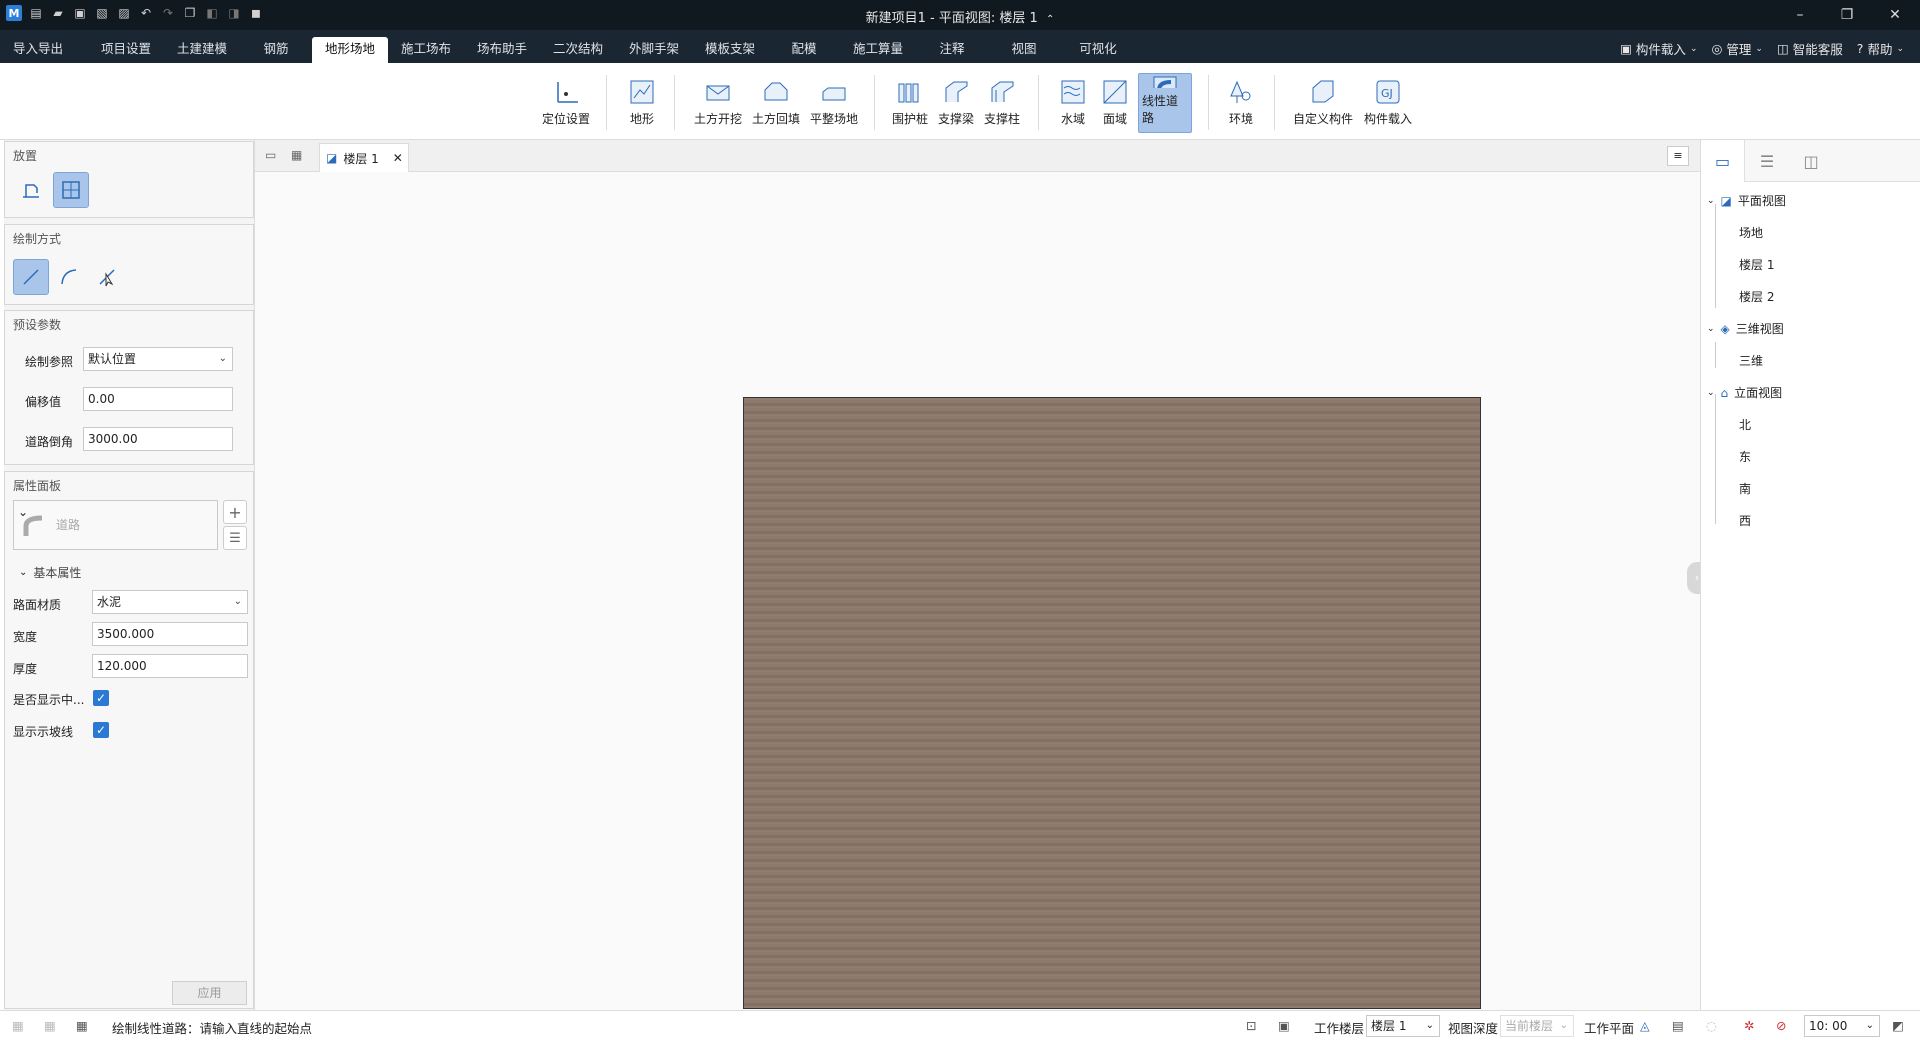 Image resolution: width=1920 pixels, height=1040 pixels. Describe the element at coordinates (270, 155) in the screenshot. I see `window-icon: ▭` at that location.